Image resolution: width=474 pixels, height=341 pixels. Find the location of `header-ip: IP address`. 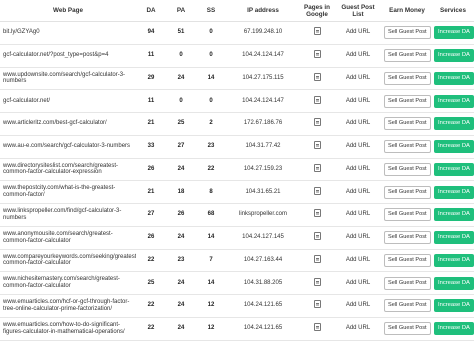

header-ip: IP address is located at coordinates (263, 11).